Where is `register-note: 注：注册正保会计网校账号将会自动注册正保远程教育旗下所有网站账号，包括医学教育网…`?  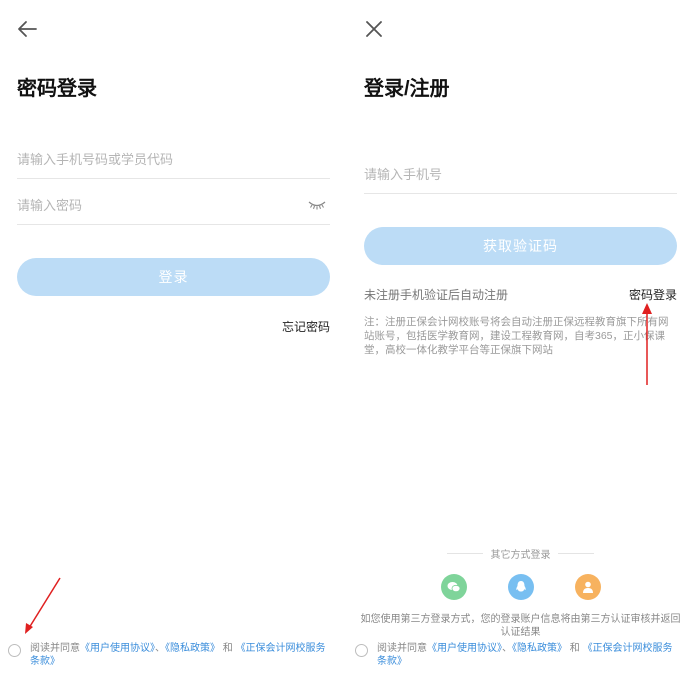
register-note: 注：注册正保会计网校账号将会自动注册正保远程教育旗下所有网站账号，包括医学教育网… is located at coordinates (516, 336).